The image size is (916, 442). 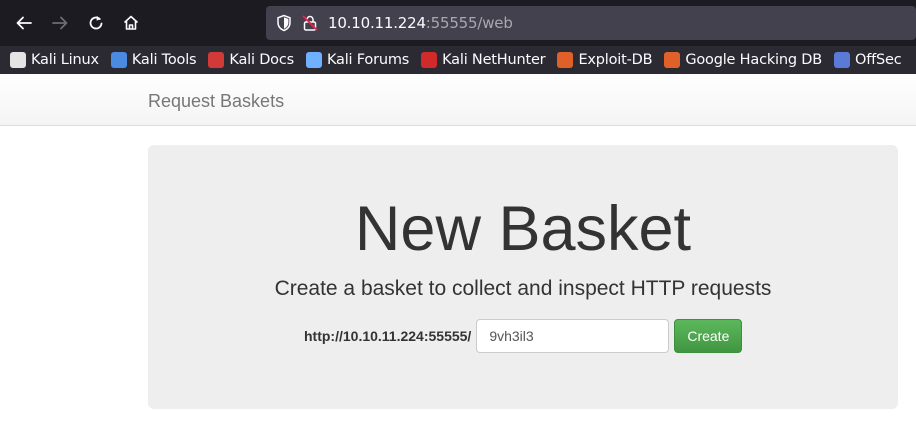 What do you see at coordinates (261, 60) in the screenshot?
I see `bookmark-label: Kali Docs` at bounding box center [261, 60].